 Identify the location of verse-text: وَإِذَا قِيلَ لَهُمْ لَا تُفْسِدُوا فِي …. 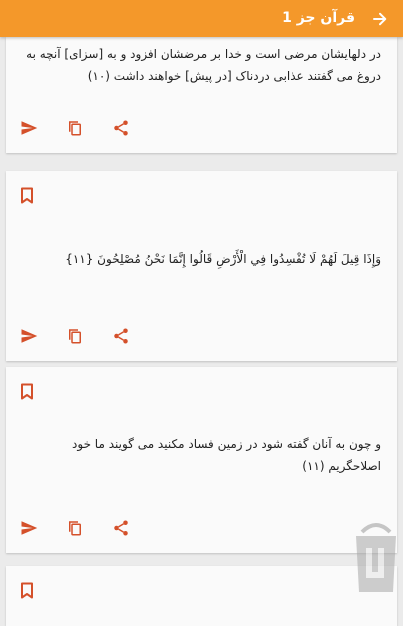
(223, 259).